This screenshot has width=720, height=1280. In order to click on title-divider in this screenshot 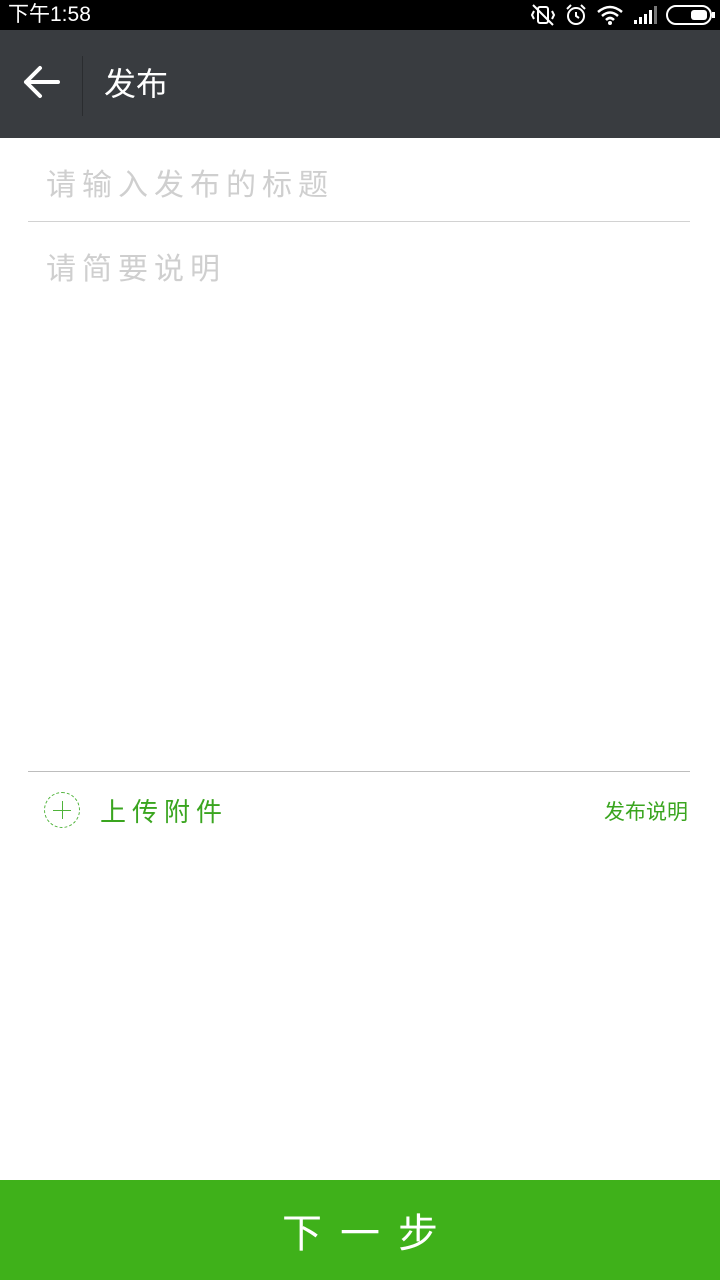, I will do `click(82, 86)`.